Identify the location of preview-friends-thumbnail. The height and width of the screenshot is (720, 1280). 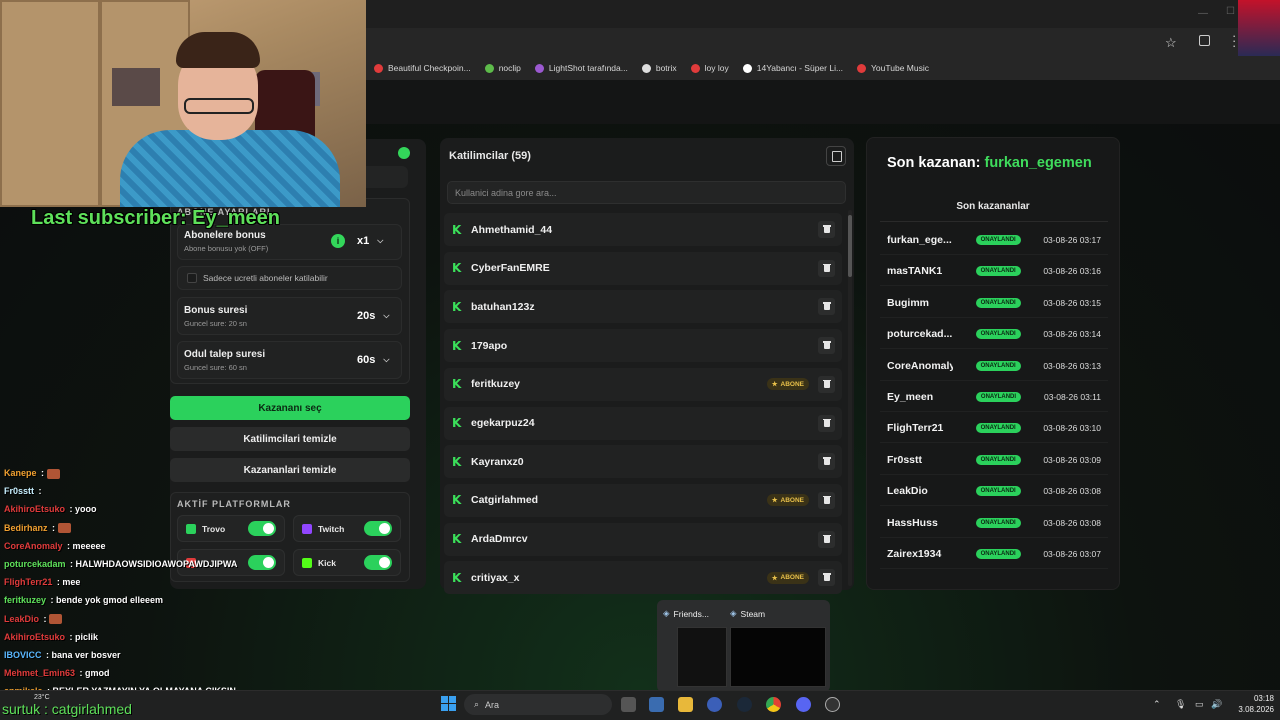
(702, 657).